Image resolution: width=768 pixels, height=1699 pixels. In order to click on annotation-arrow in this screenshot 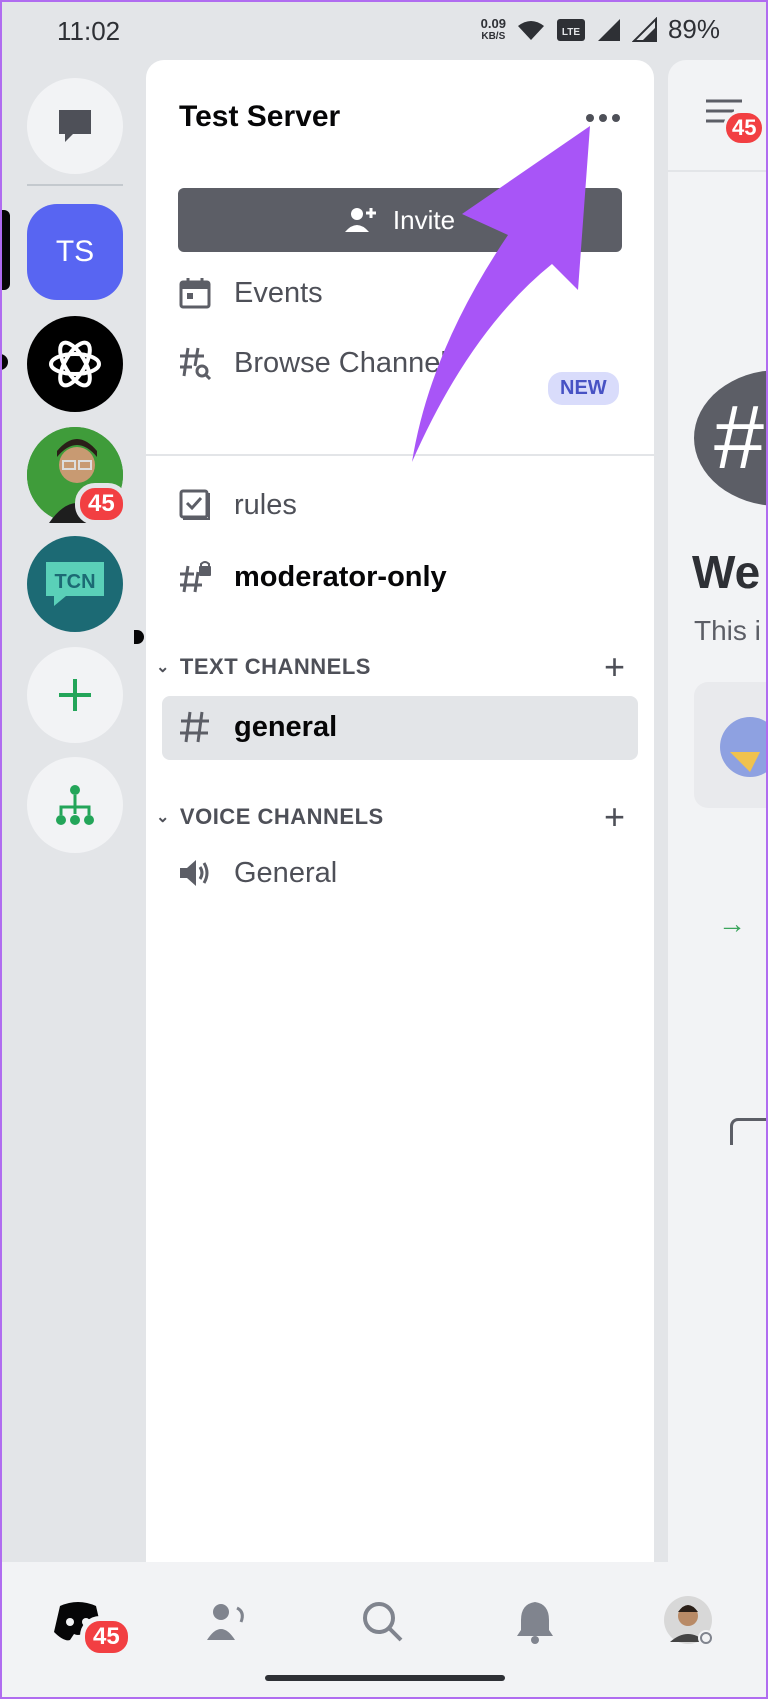, I will do `click(501, 294)`.